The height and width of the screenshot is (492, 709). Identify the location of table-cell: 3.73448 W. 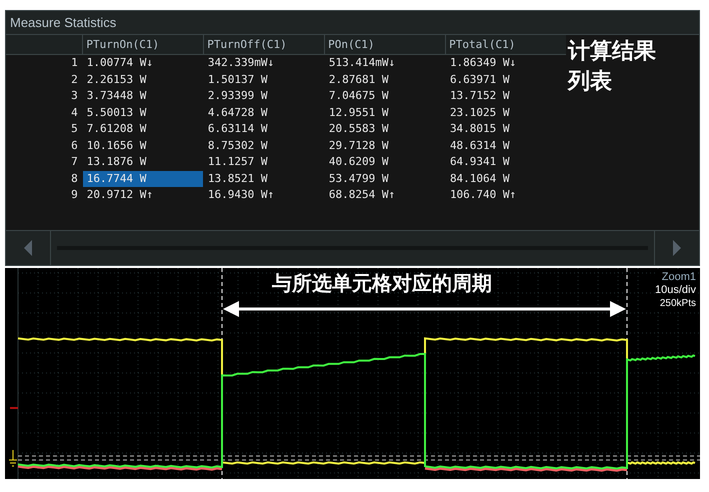
(142, 96).